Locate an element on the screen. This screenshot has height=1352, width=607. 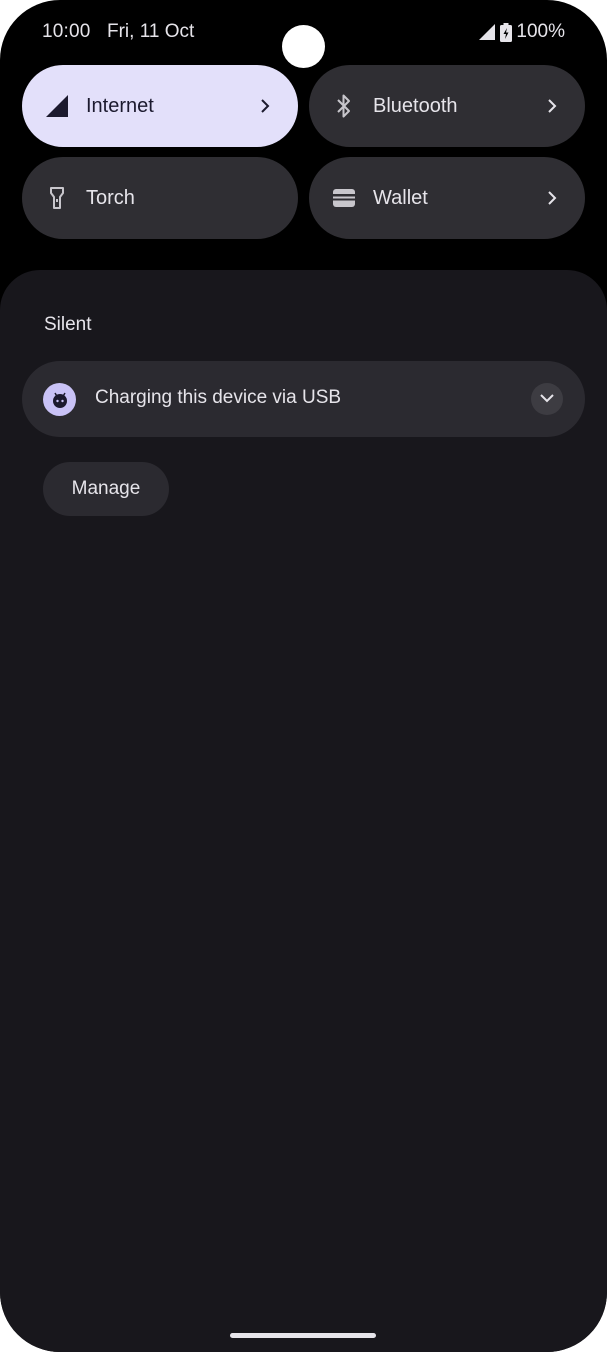
wallet-icon is located at coordinates (344, 198).